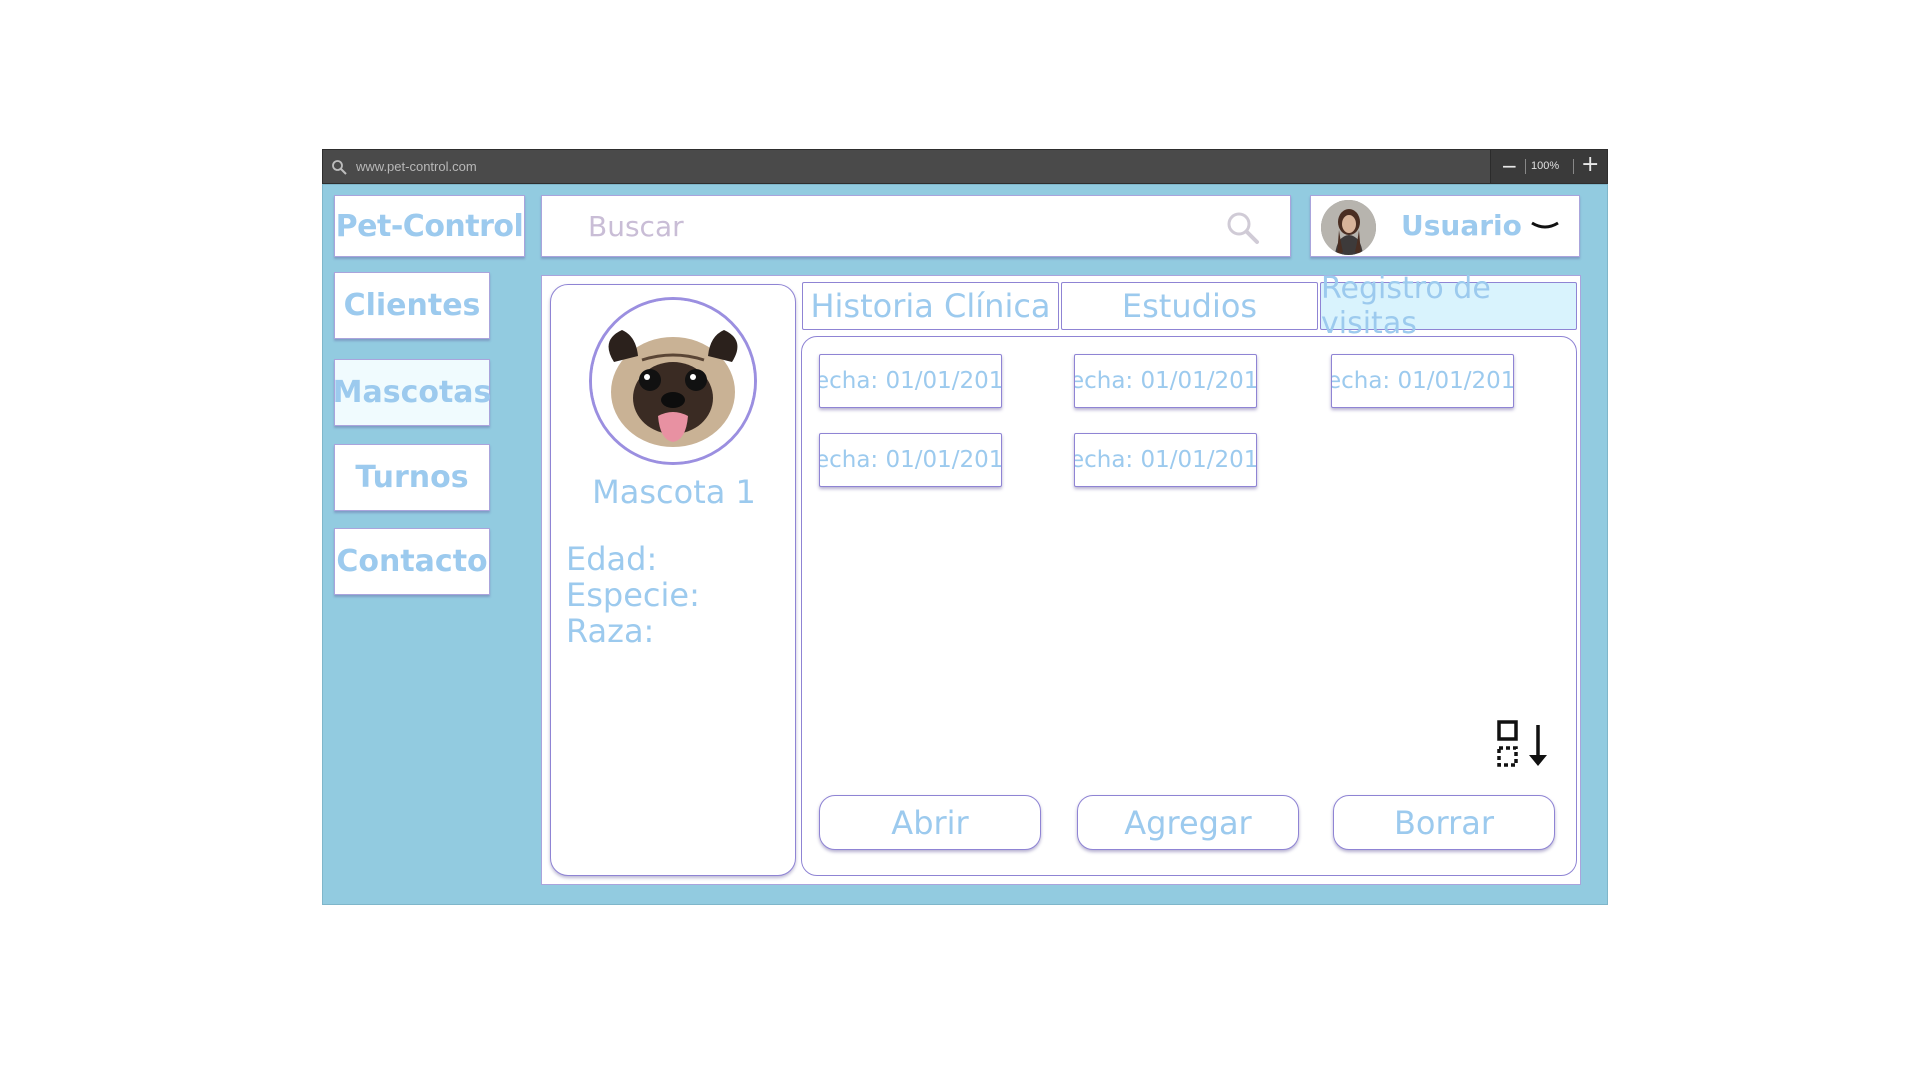 The height and width of the screenshot is (1080, 1920). Describe the element at coordinates (910, 381) in the screenshot. I see `visit-item: Fecha: 01/01/2015` at that location.